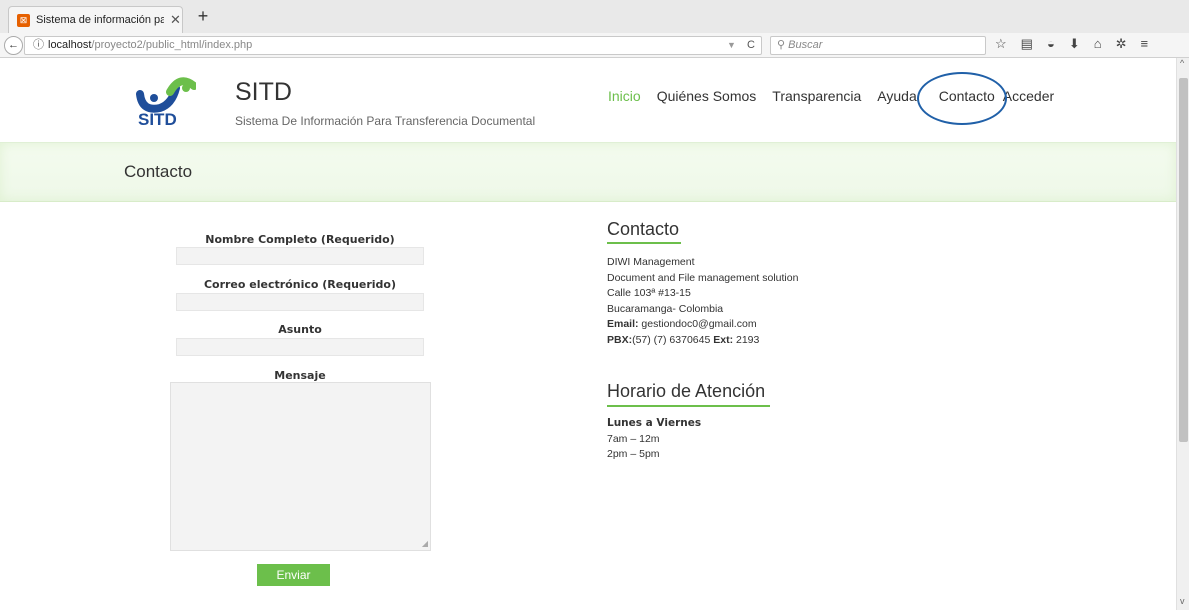 The image size is (1189, 610). I want to click on highlight-circle, so click(962, 98).